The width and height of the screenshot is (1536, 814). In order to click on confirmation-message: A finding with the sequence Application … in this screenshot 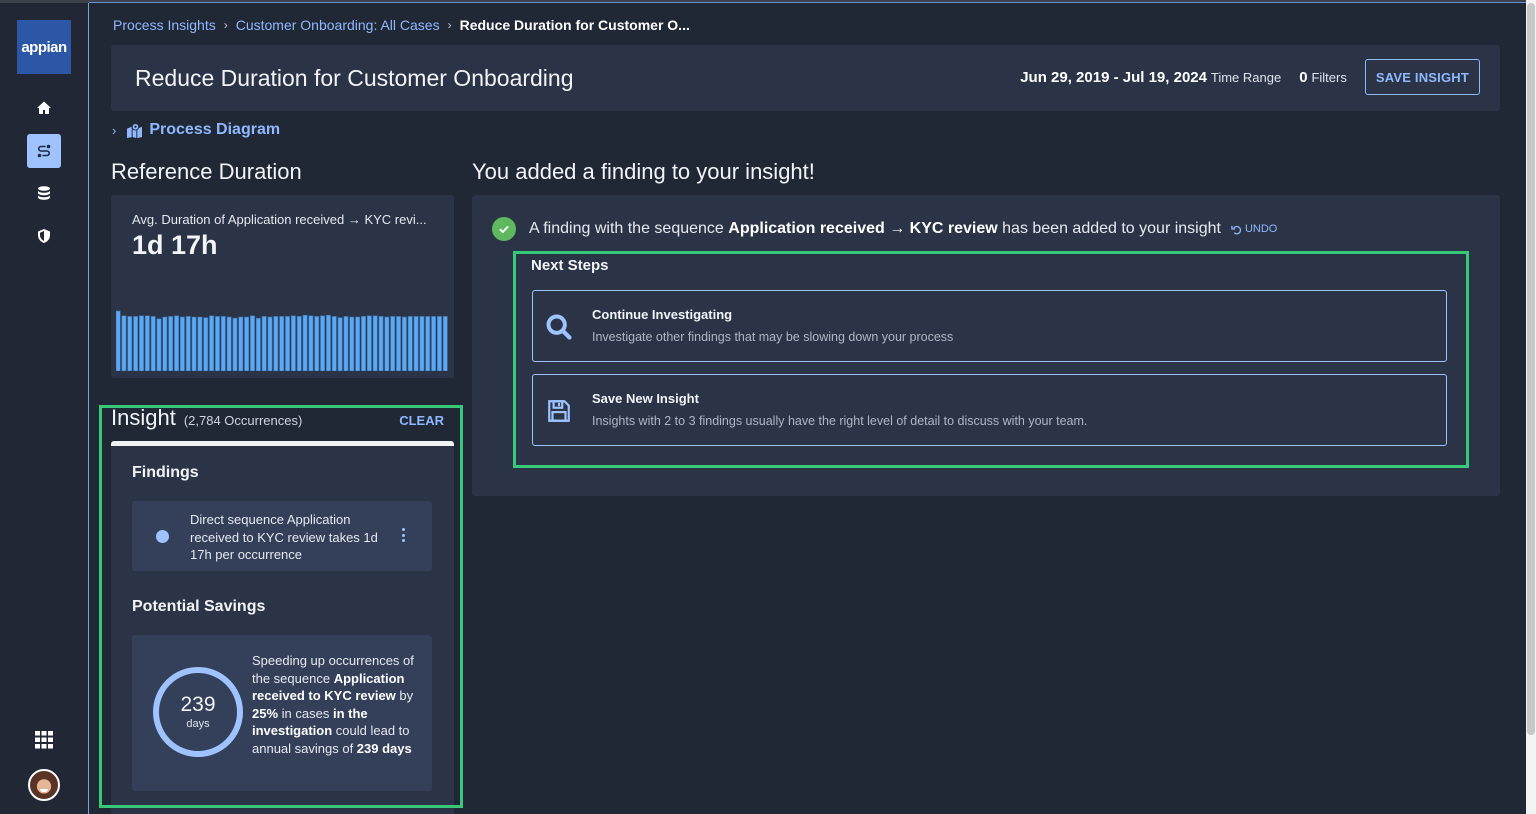, I will do `click(884, 229)`.